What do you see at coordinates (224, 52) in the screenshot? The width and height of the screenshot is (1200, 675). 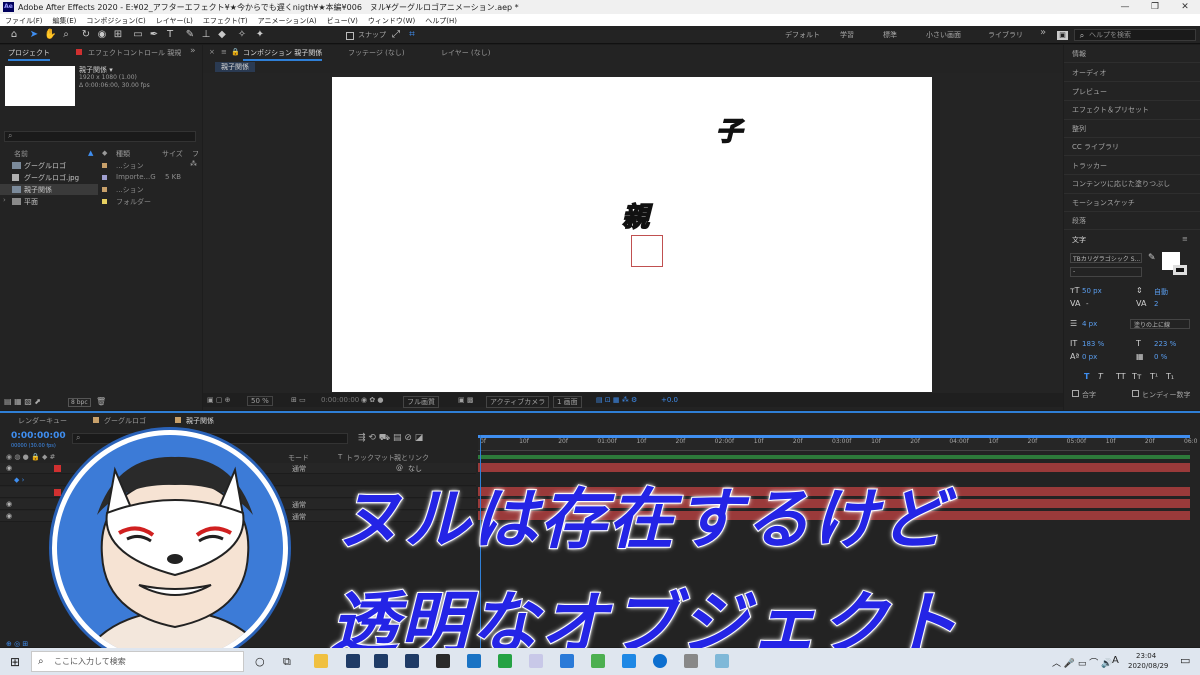 I see `menu-icon: ≡` at bounding box center [224, 52].